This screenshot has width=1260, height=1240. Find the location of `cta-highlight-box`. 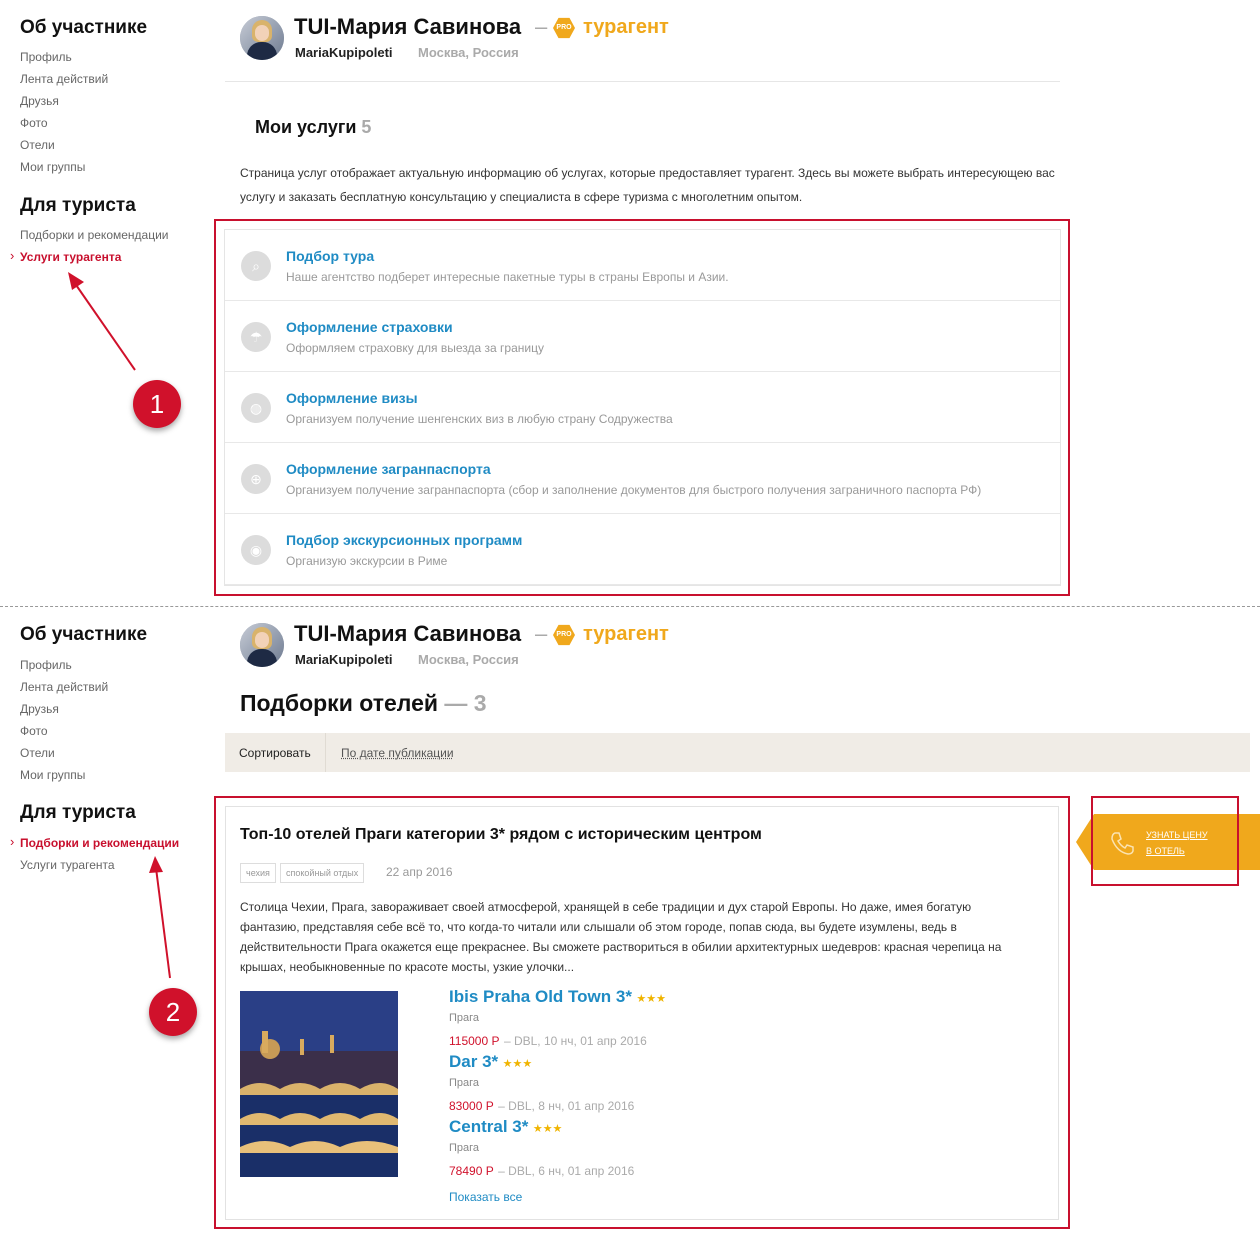

cta-highlight-box is located at coordinates (1165, 841).